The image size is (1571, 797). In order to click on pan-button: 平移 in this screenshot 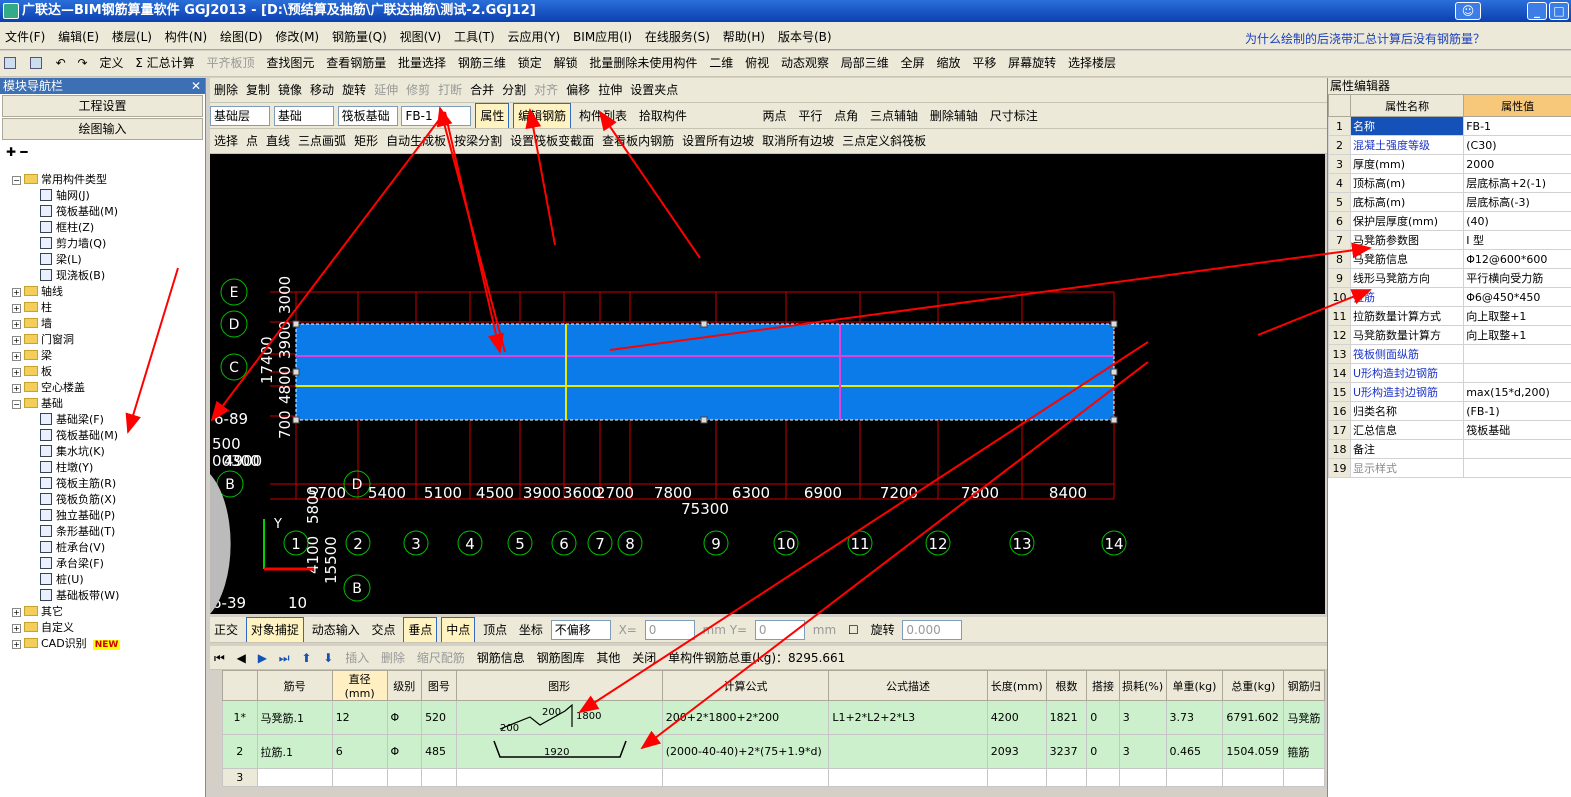, I will do `click(984, 63)`.